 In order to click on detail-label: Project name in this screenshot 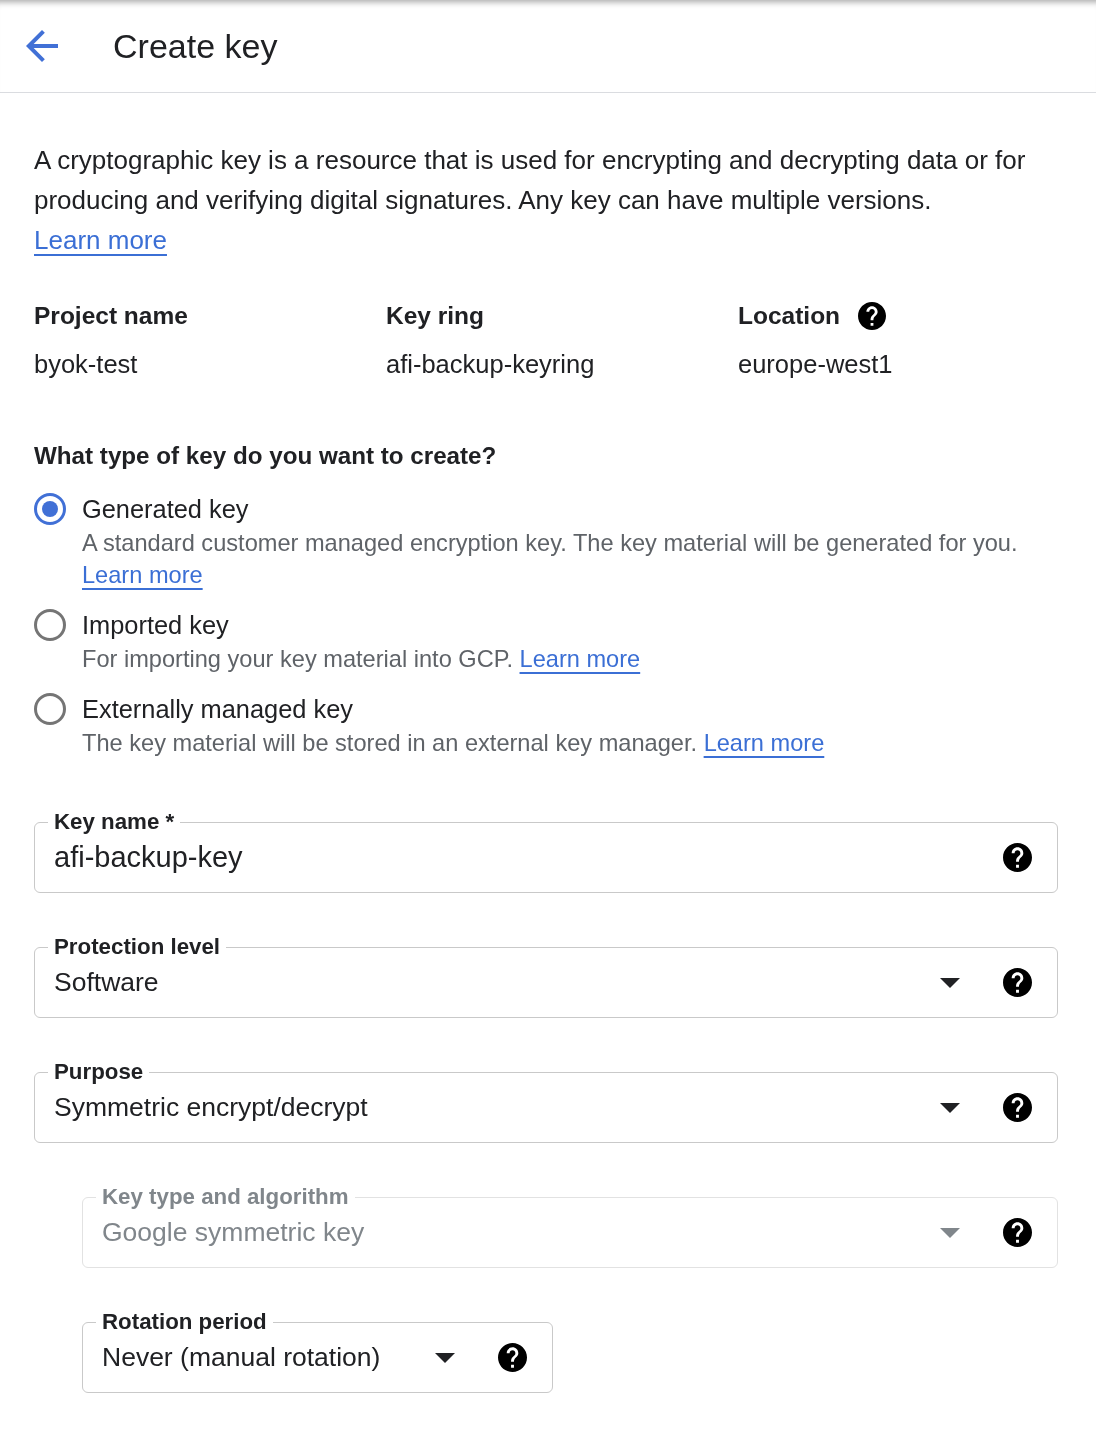, I will do `click(111, 316)`.